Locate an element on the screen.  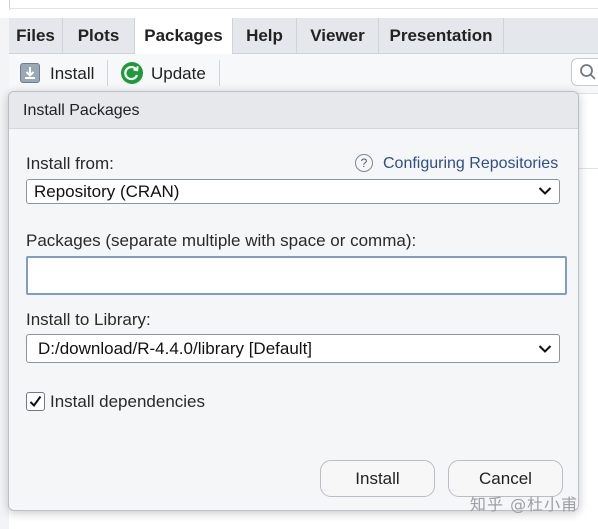
tab-plots: Plots is located at coordinates (99, 35).